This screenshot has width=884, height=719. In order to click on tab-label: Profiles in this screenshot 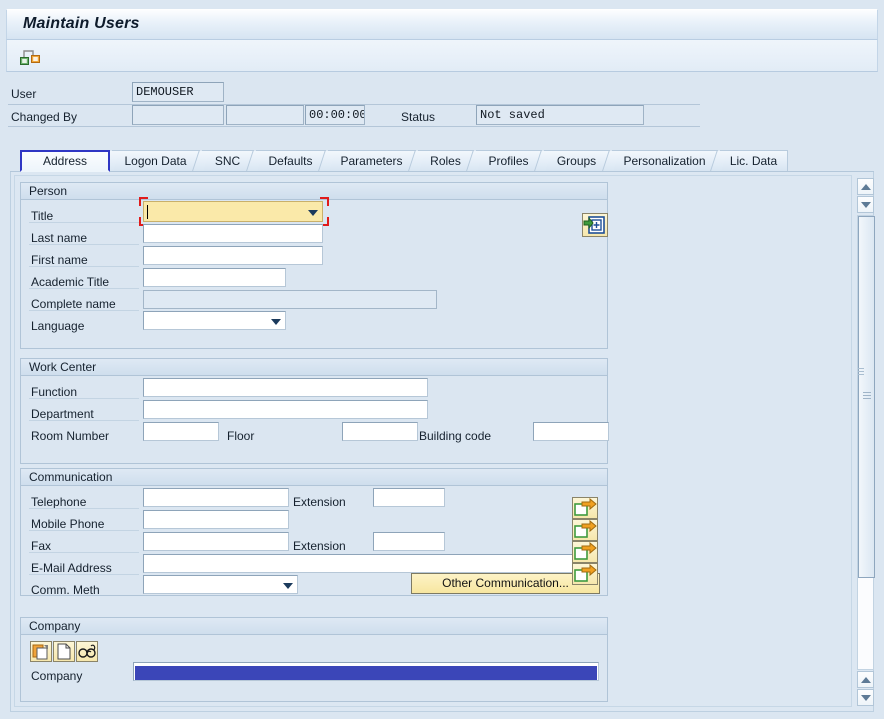, I will do `click(508, 161)`.